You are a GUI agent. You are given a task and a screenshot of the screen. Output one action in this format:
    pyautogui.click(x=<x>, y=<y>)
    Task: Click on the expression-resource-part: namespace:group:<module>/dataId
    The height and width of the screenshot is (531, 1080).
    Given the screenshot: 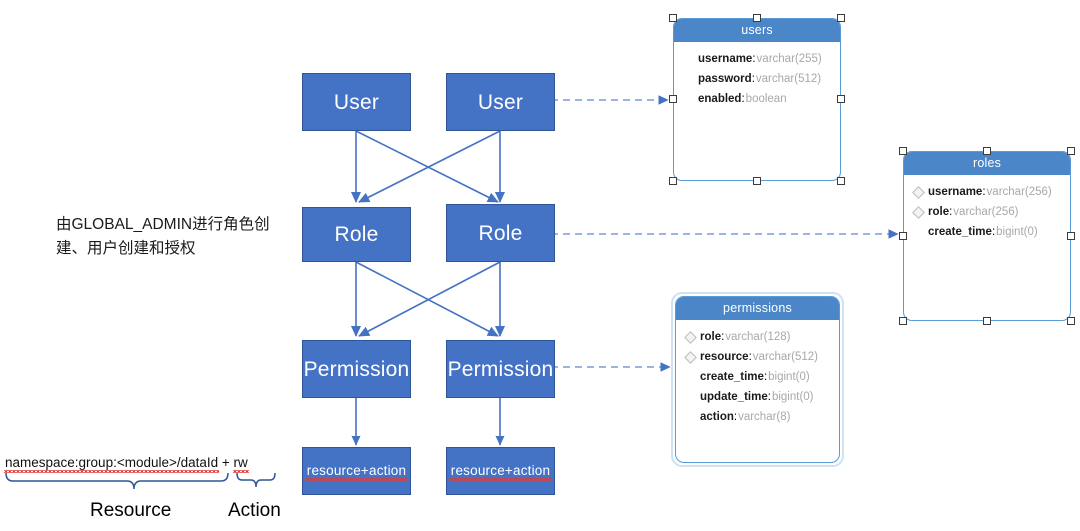 What is the action you would take?
    pyautogui.click(x=111, y=464)
    